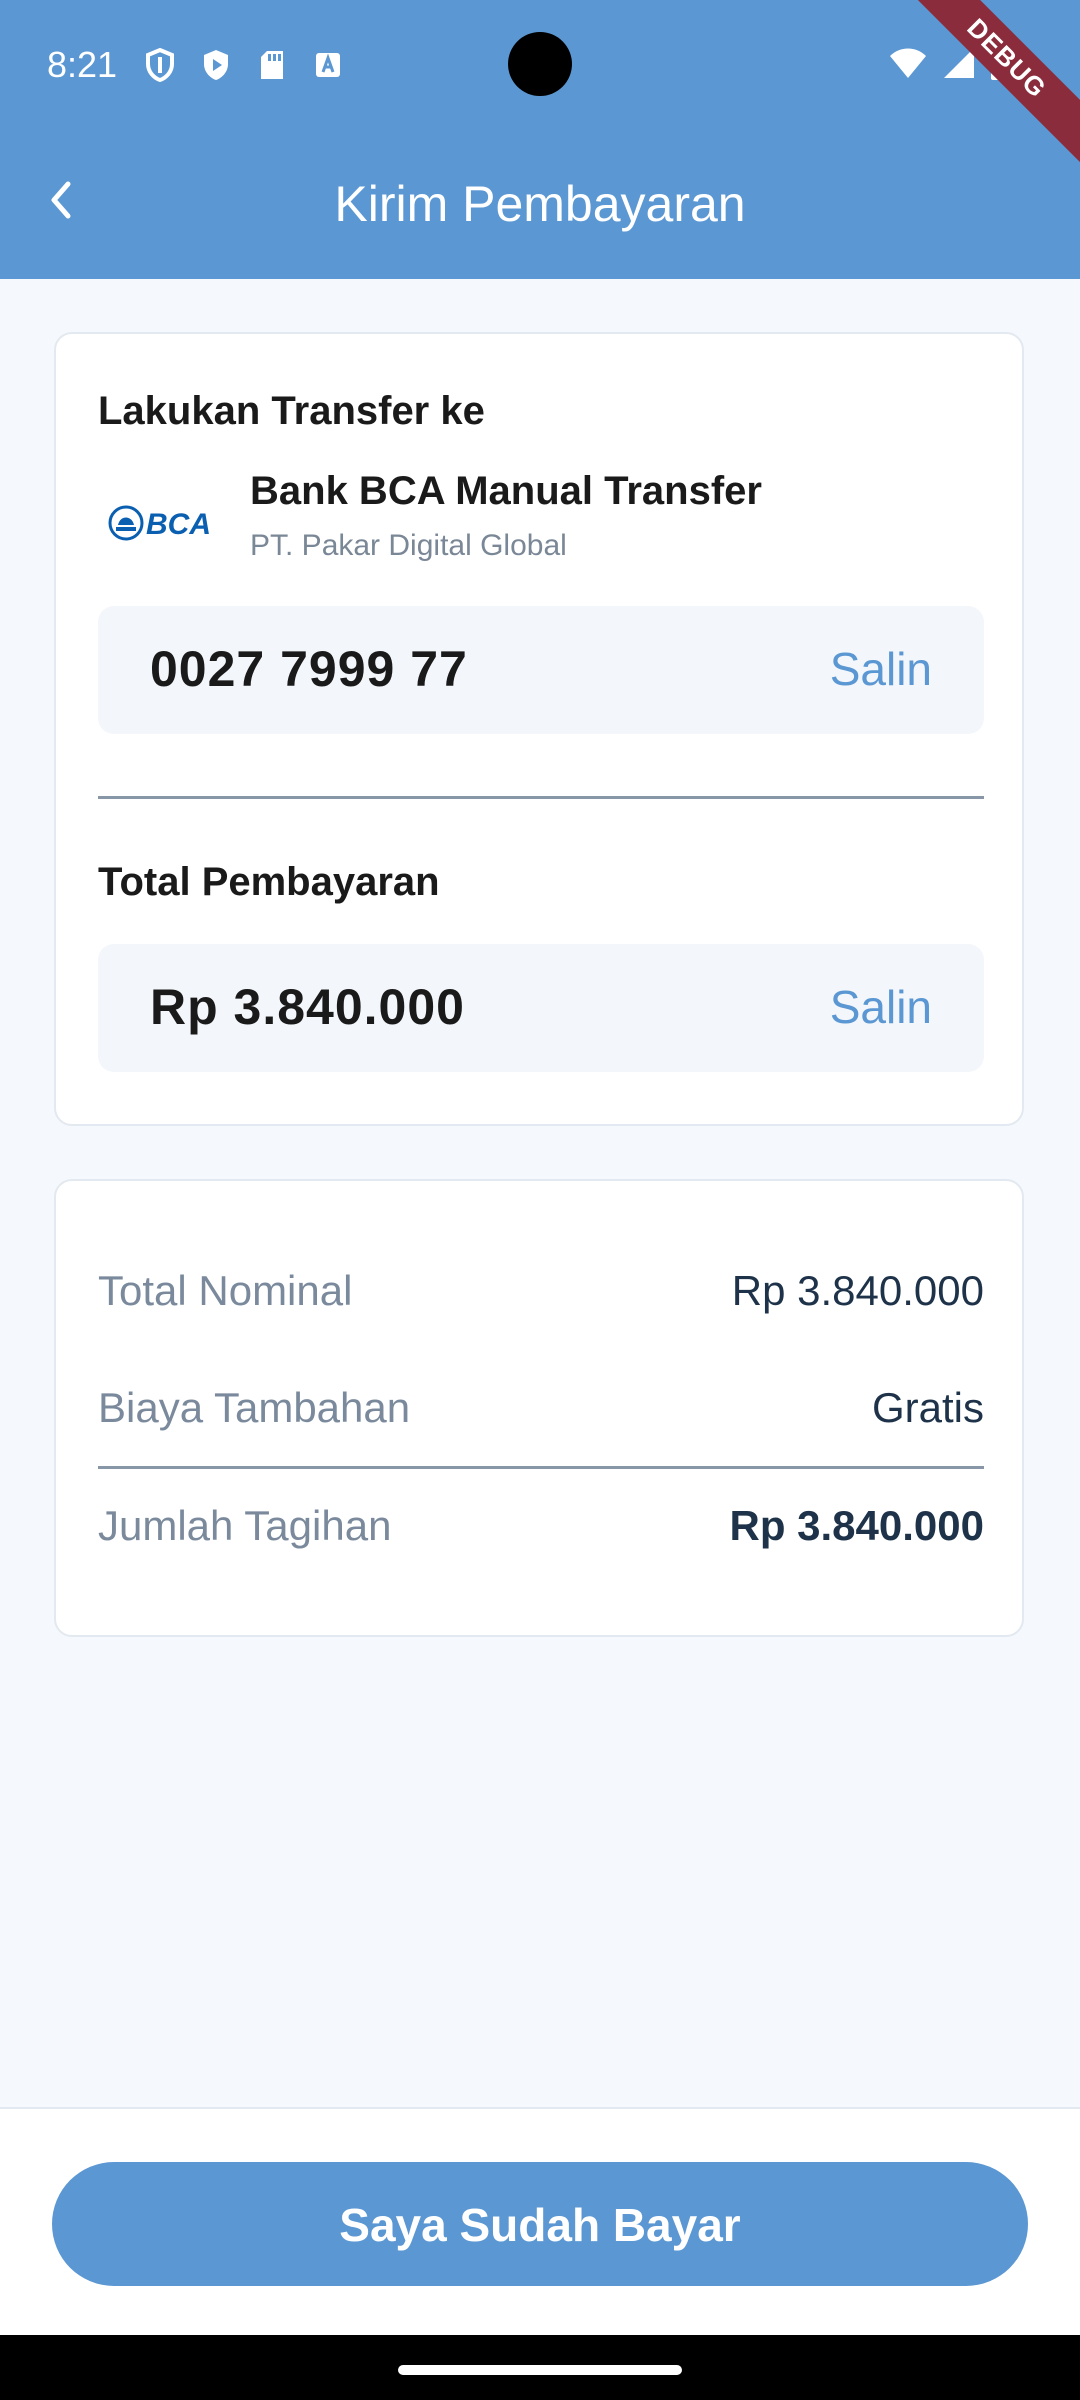 The image size is (1080, 2400). I want to click on summary-row-total-nominal: Total Nominal Rp 3.840.000, so click(541, 1295).